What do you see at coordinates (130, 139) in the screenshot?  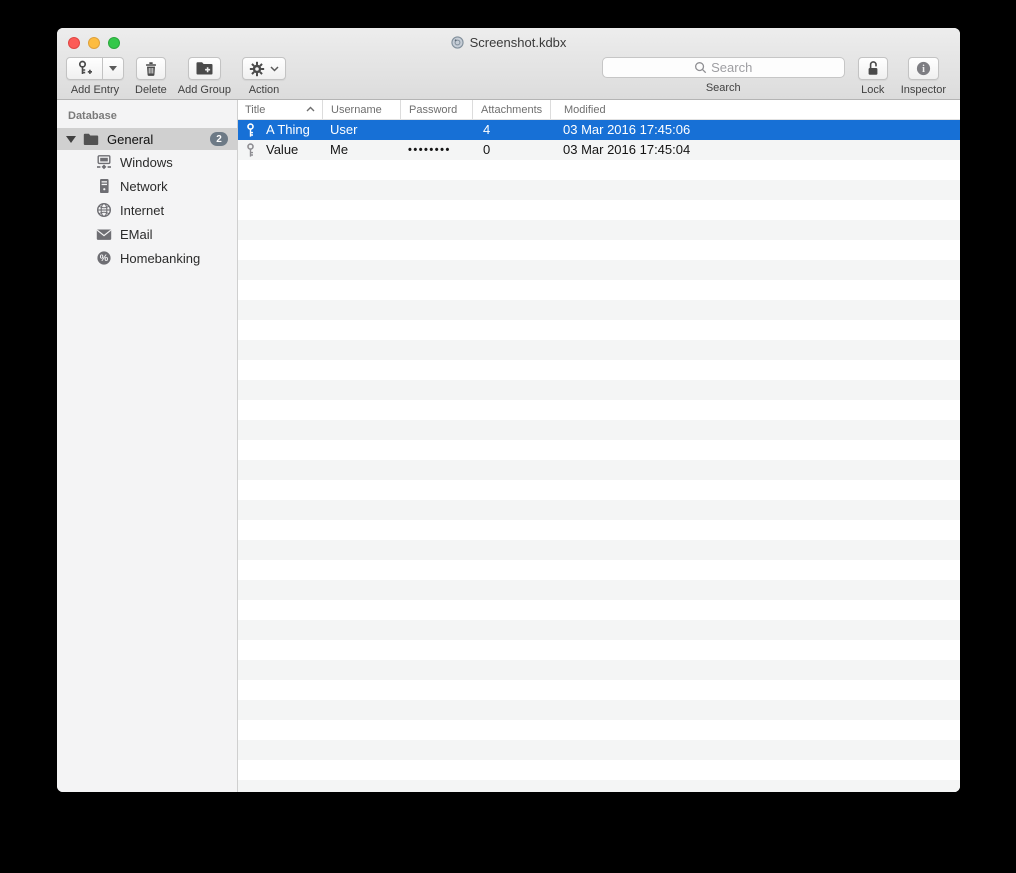 I see `sidebar-item-label: General` at bounding box center [130, 139].